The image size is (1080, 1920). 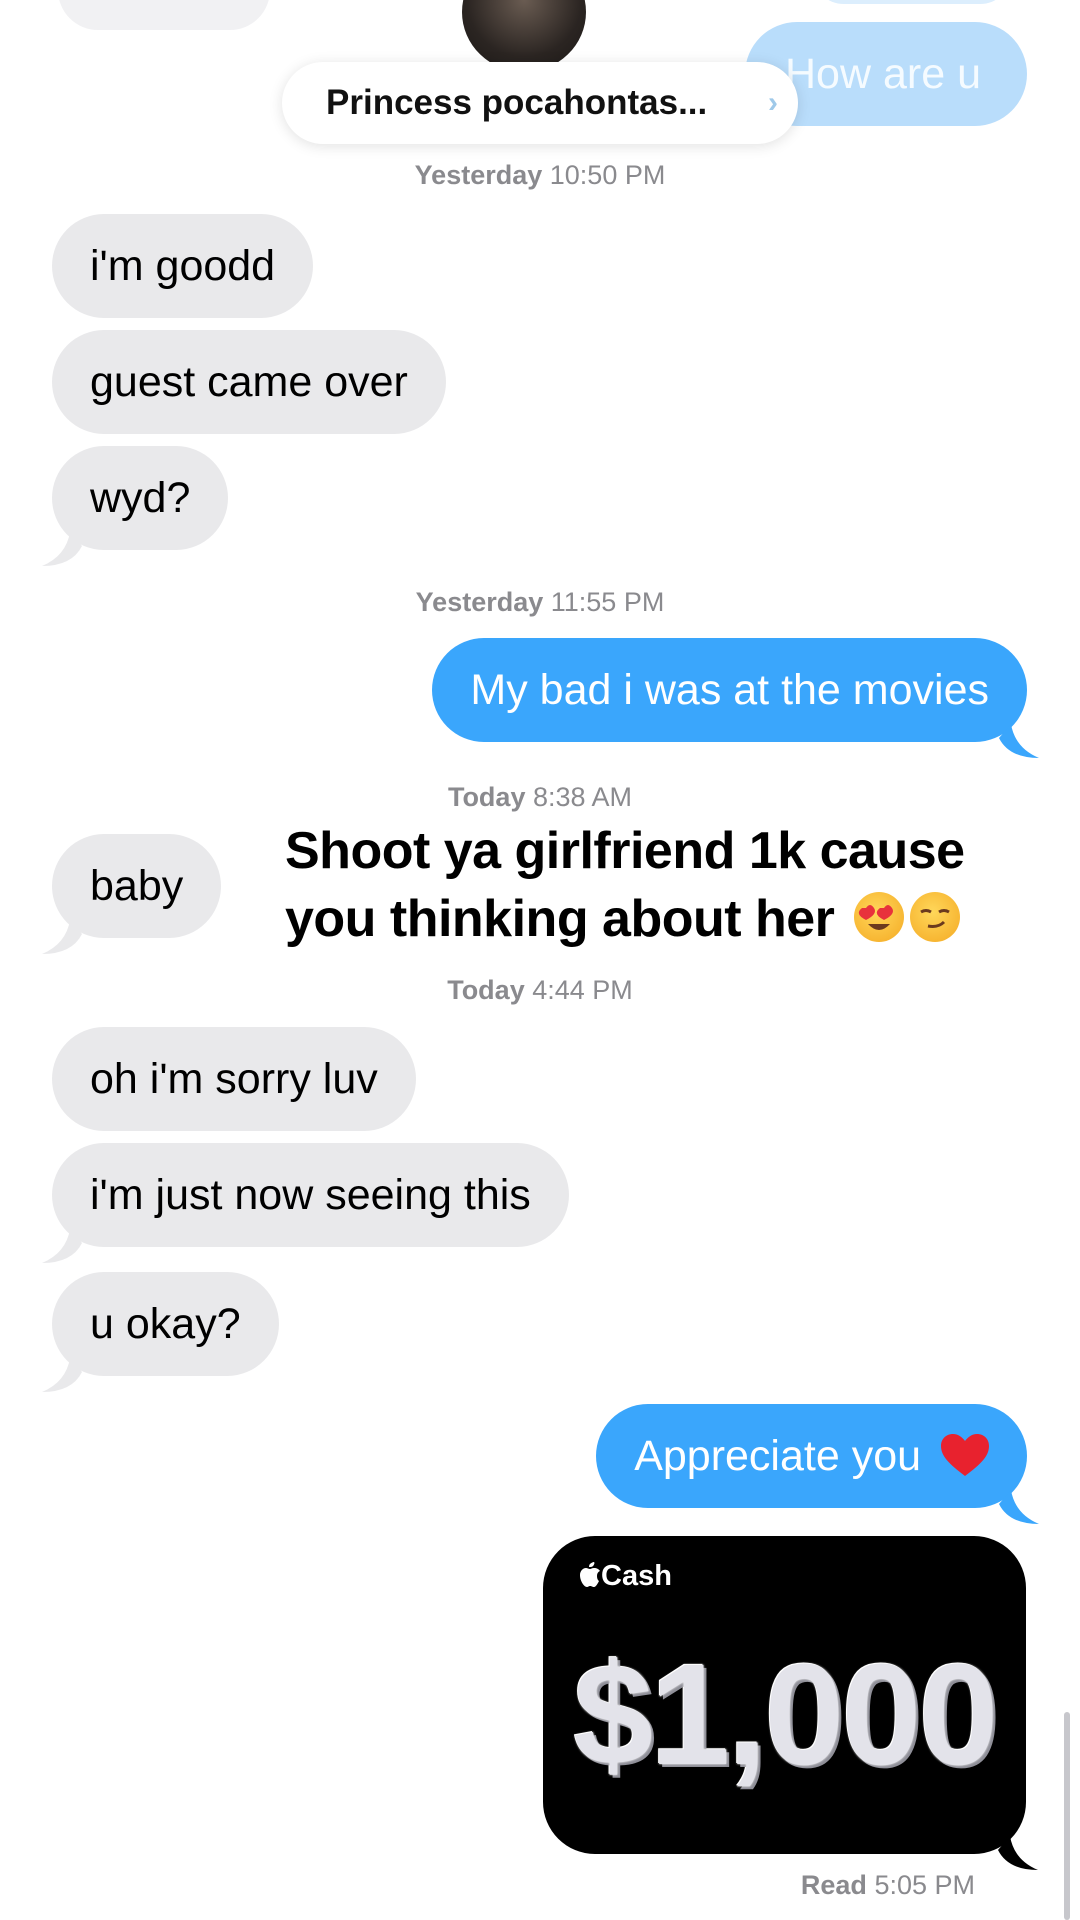 I want to click on timestamp: Yesterday 10:50 PM, so click(x=540, y=175).